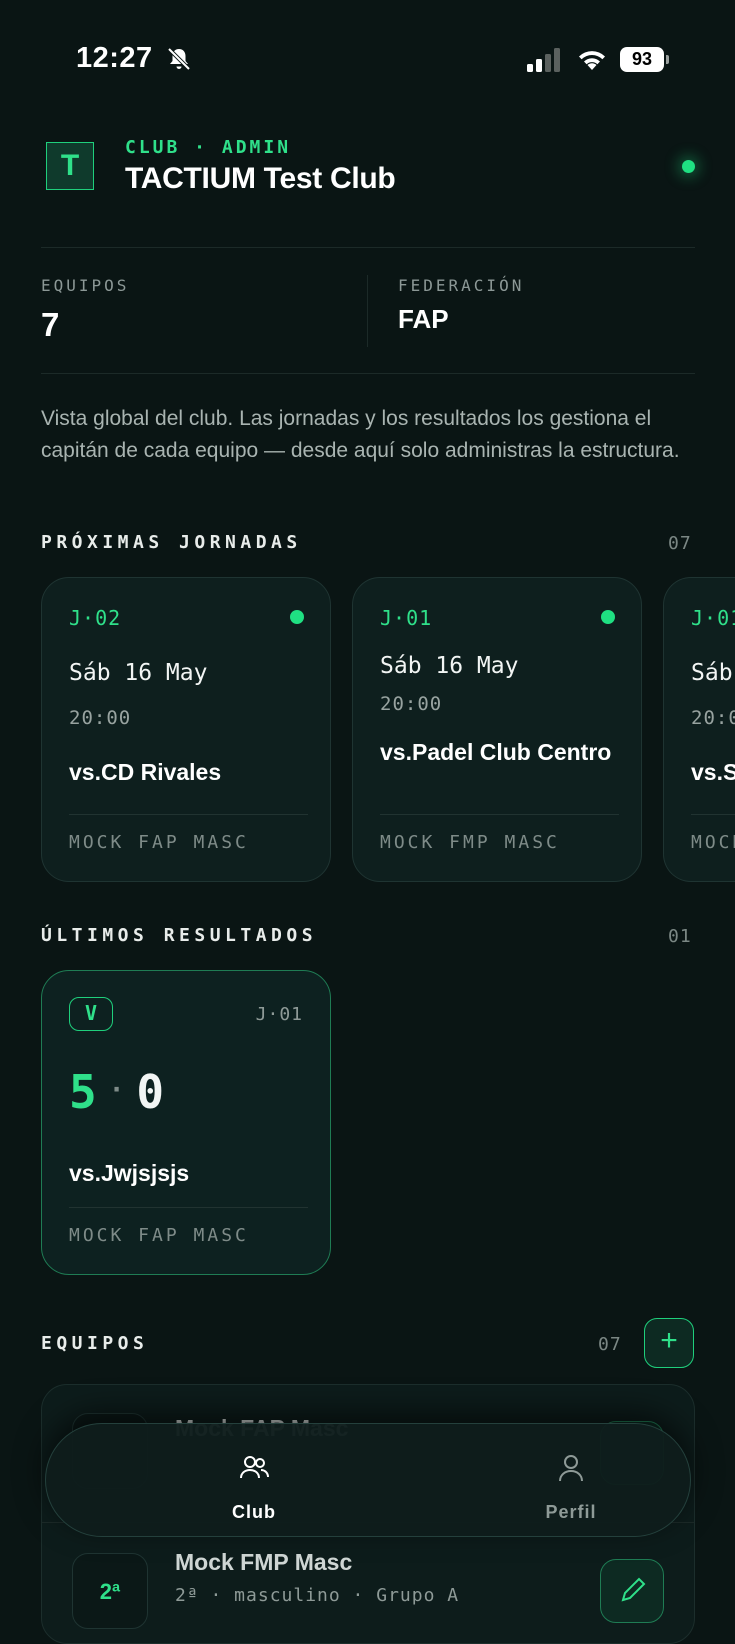  Describe the element at coordinates (95, 618) in the screenshot. I see `round-label: J·02` at that location.